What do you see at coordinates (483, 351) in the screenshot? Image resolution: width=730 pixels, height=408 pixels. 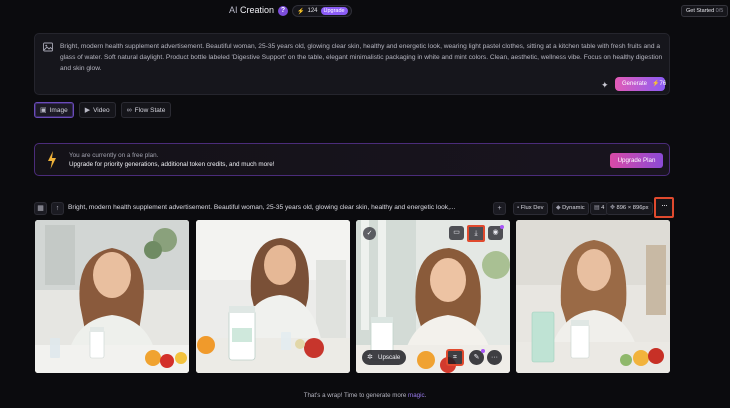 I see `edit-badge` at bounding box center [483, 351].